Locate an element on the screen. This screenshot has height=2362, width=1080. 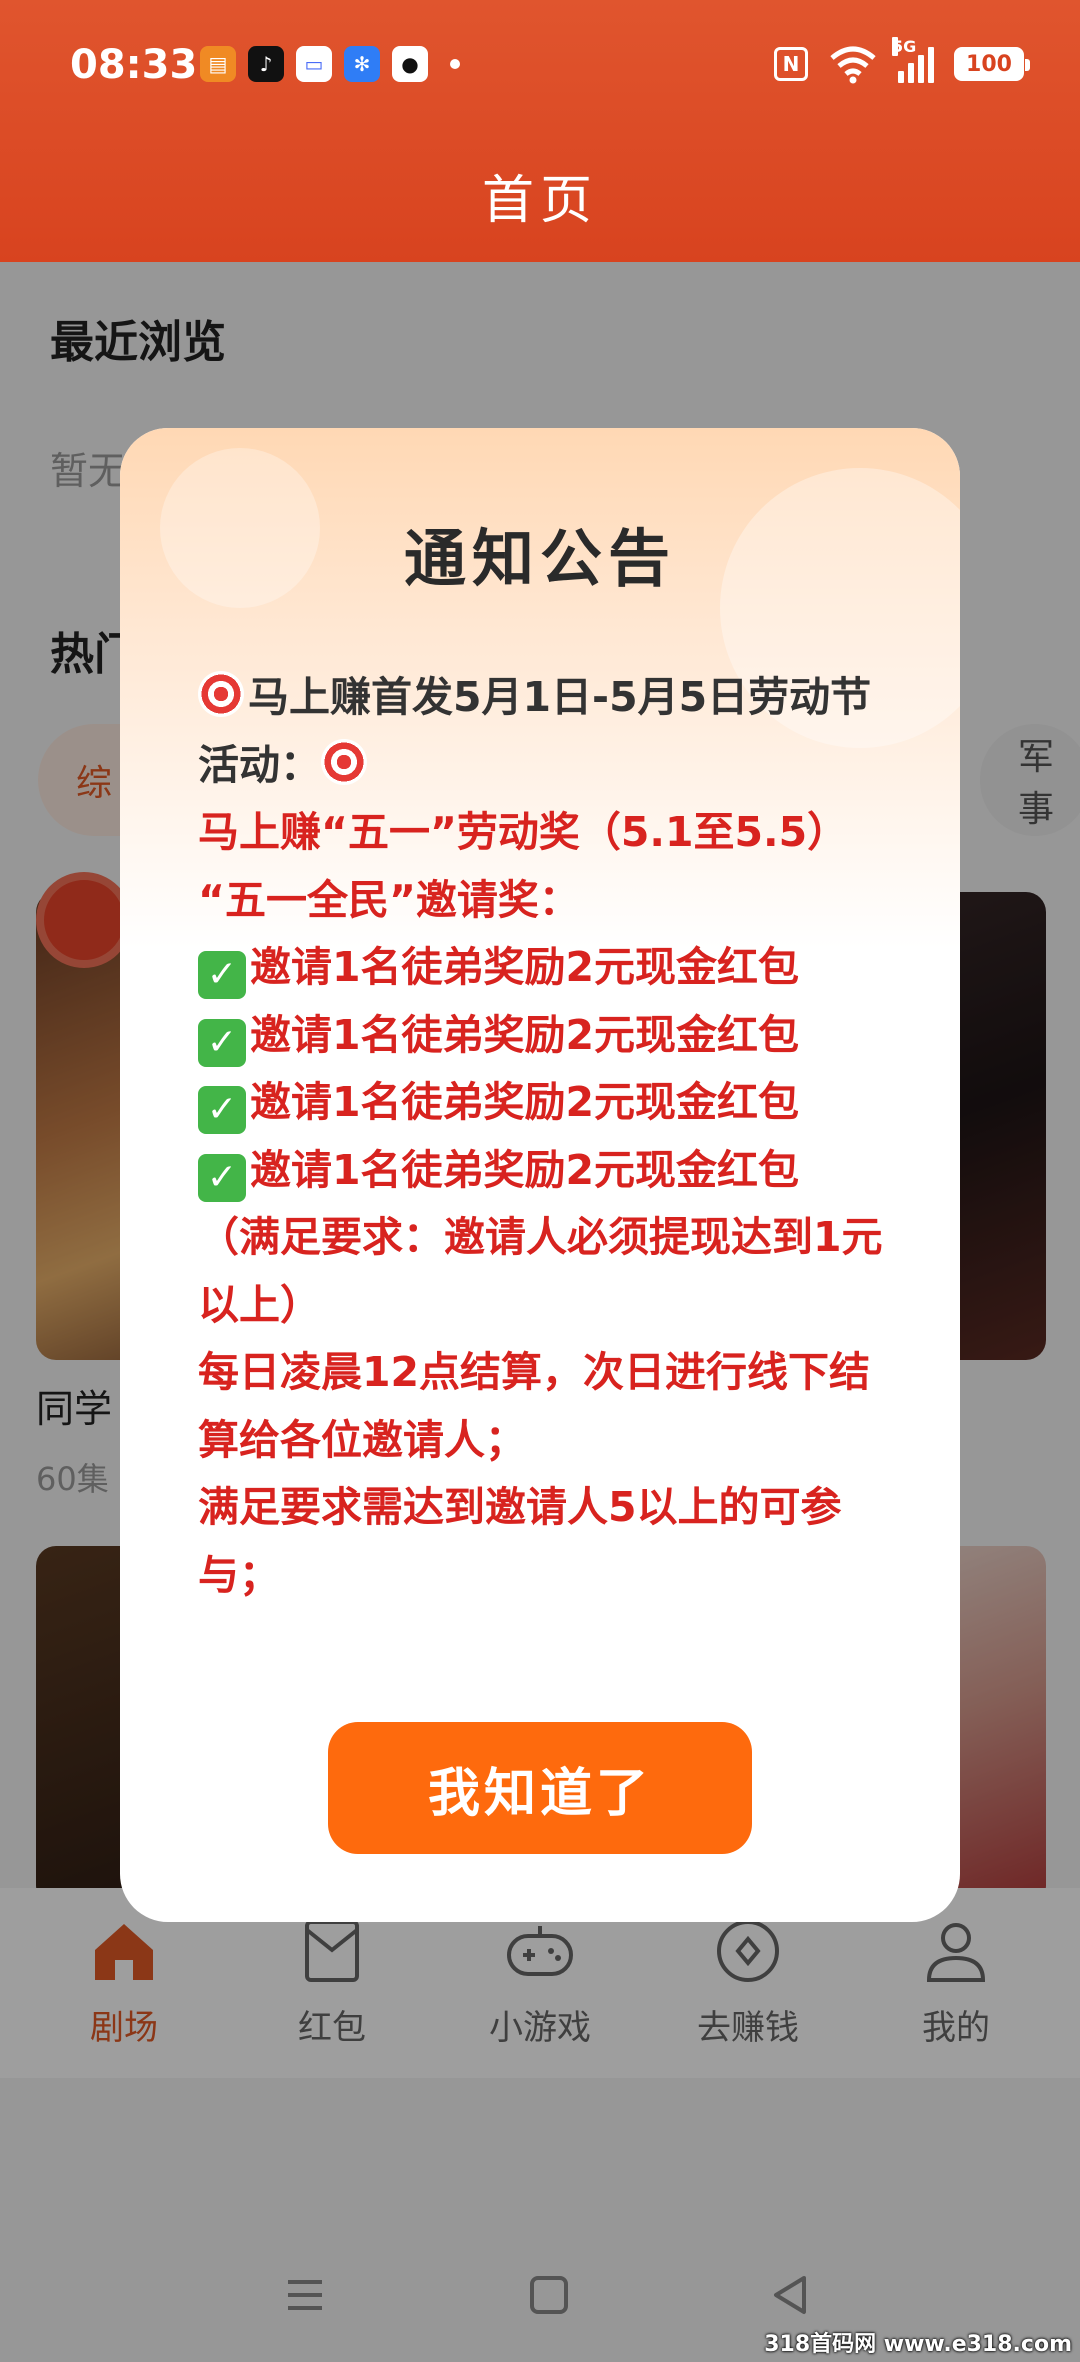
watermark: 318首码网 www.e318.com is located at coordinates (918, 2344).